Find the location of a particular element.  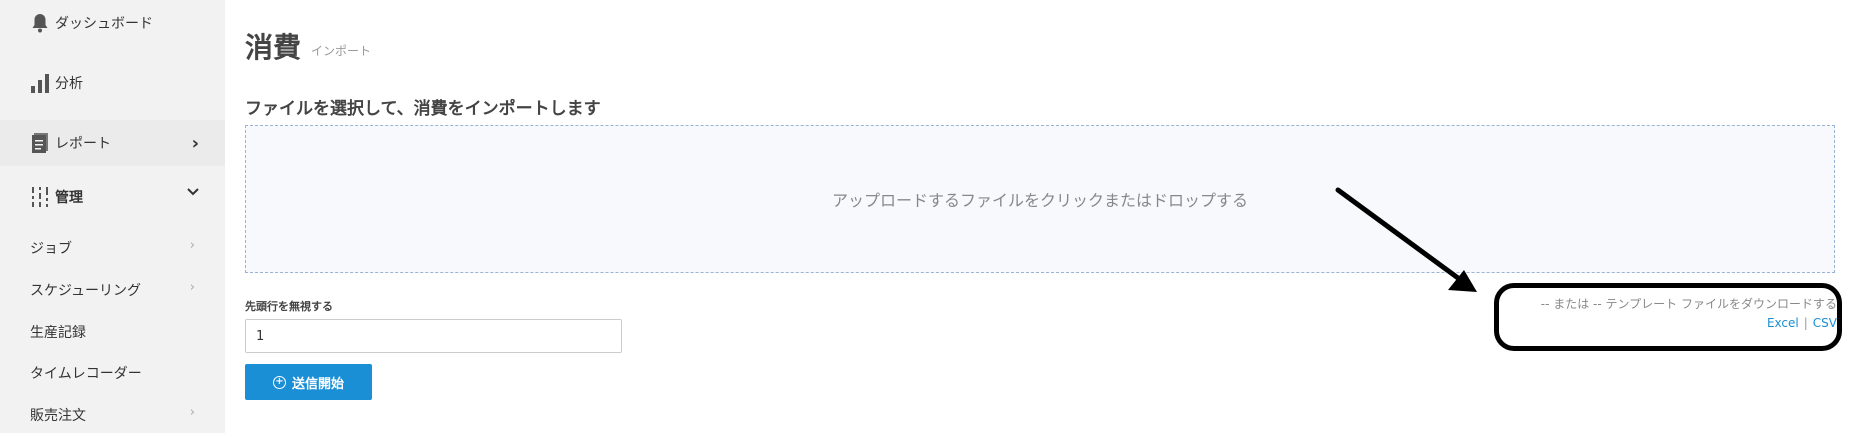

sidebar-subitem-label: タイムレコーダー is located at coordinates (86, 374).